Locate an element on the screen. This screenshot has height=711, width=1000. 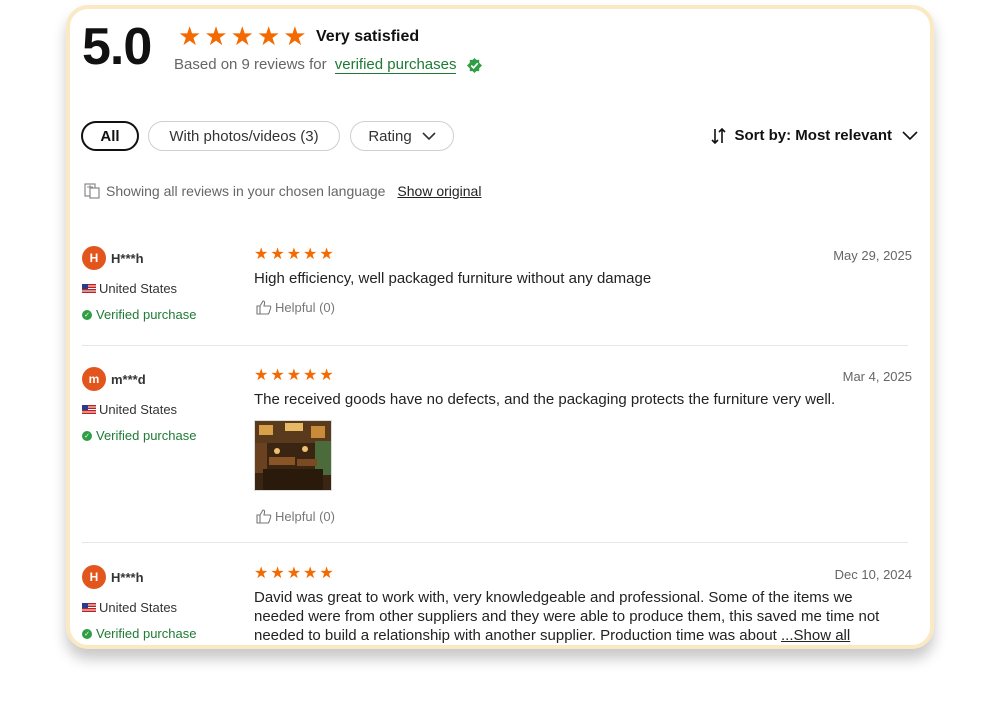
rating-sentiment: Very satisfied is located at coordinates (368, 36).